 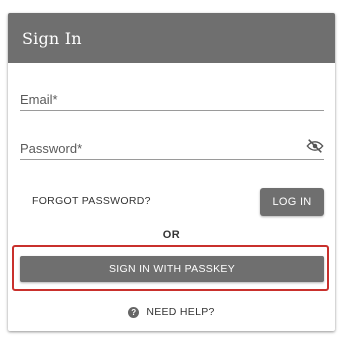 I want to click on login-button: LOG IN, so click(x=292, y=202).